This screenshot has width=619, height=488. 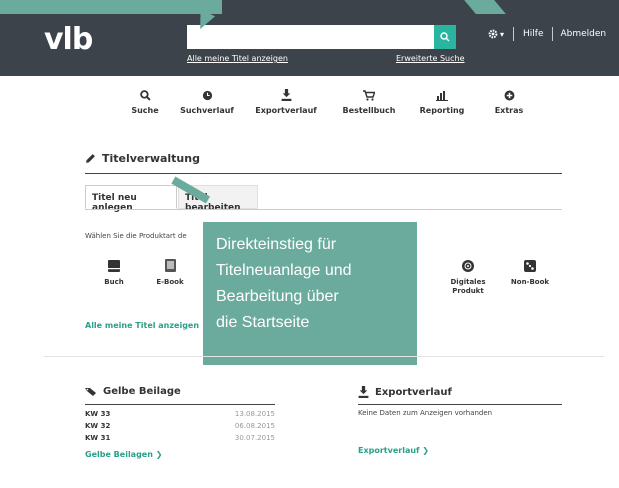 What do you see at coordinates (468, 268) in the screenshot?
I see `disc-icon` at bounding box center [468, 268].